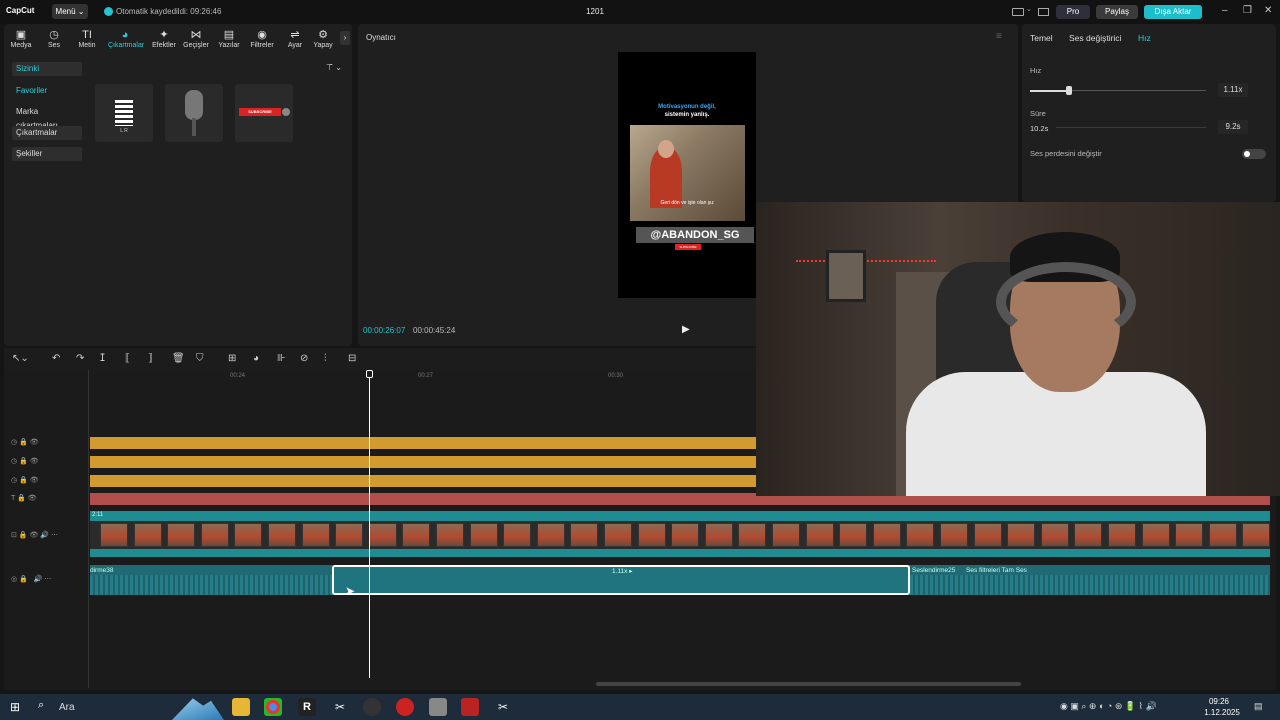  What do you see at coordinates (264, 113) in the screenshot?
I see `sticker-subscribe: SUBSCRIBE` at bounding box center [264, 113].